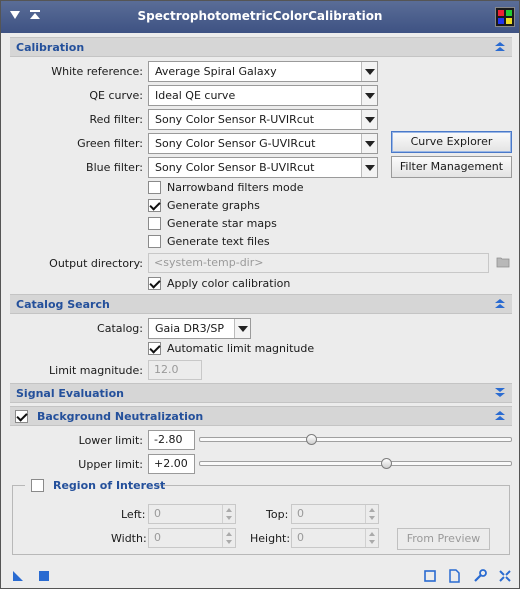  Describe the element at coordinates (454, 576) in the screenshot. I see `documentation-icon` at that location.